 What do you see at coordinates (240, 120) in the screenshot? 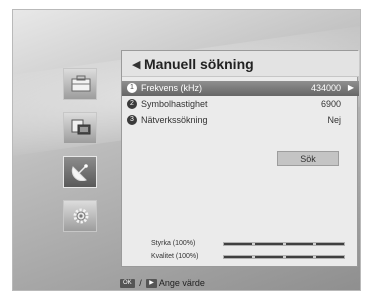
I see `row-network-search: 3 Nätverkssökning Nej` at bounding box center [240, 120].